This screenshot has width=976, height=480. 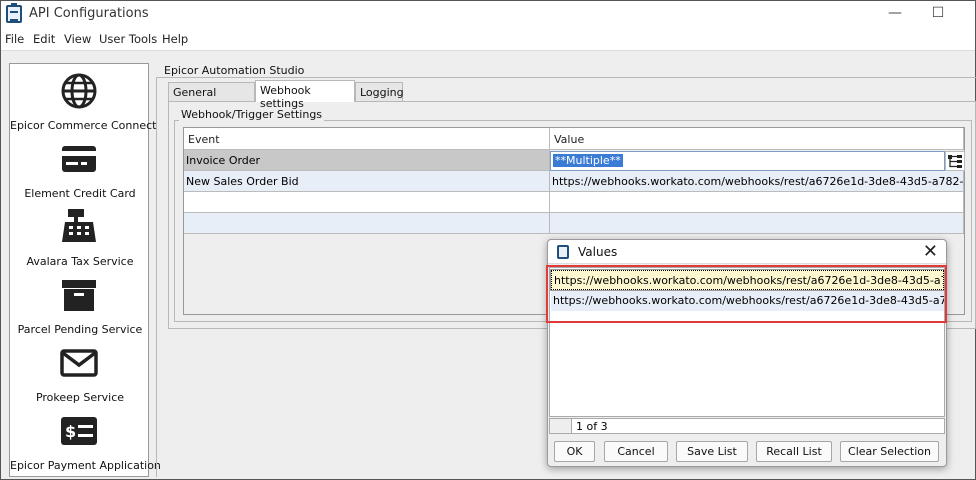 I want to click on tab-webhook-settings: Webhook settings, so click(x=305, y=95).